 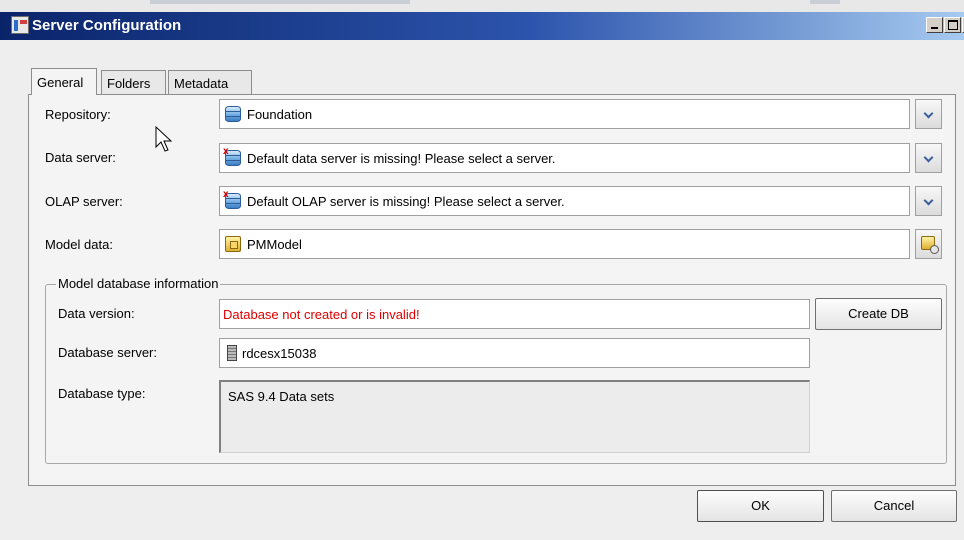 I want to click on database-type-label: Database type:, so click(x=102, y=393).